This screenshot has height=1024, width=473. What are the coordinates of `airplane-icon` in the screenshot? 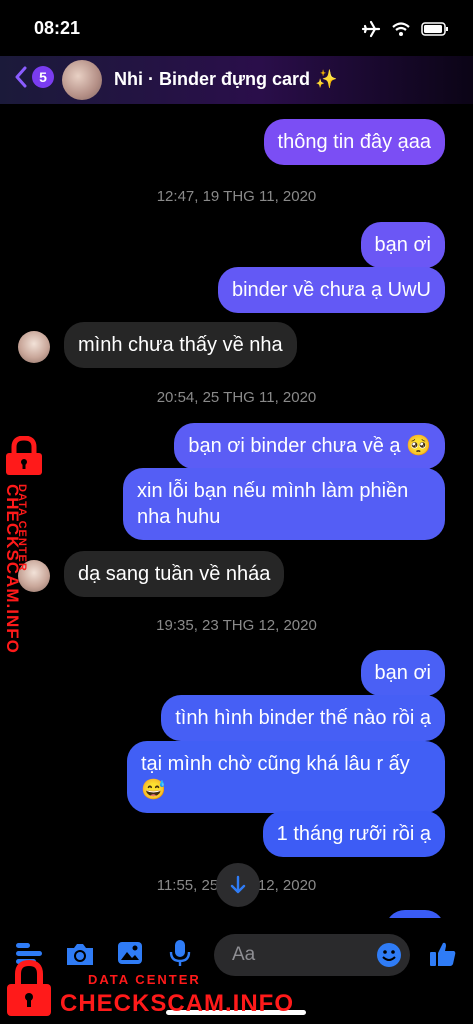 It's located at (371, 29).